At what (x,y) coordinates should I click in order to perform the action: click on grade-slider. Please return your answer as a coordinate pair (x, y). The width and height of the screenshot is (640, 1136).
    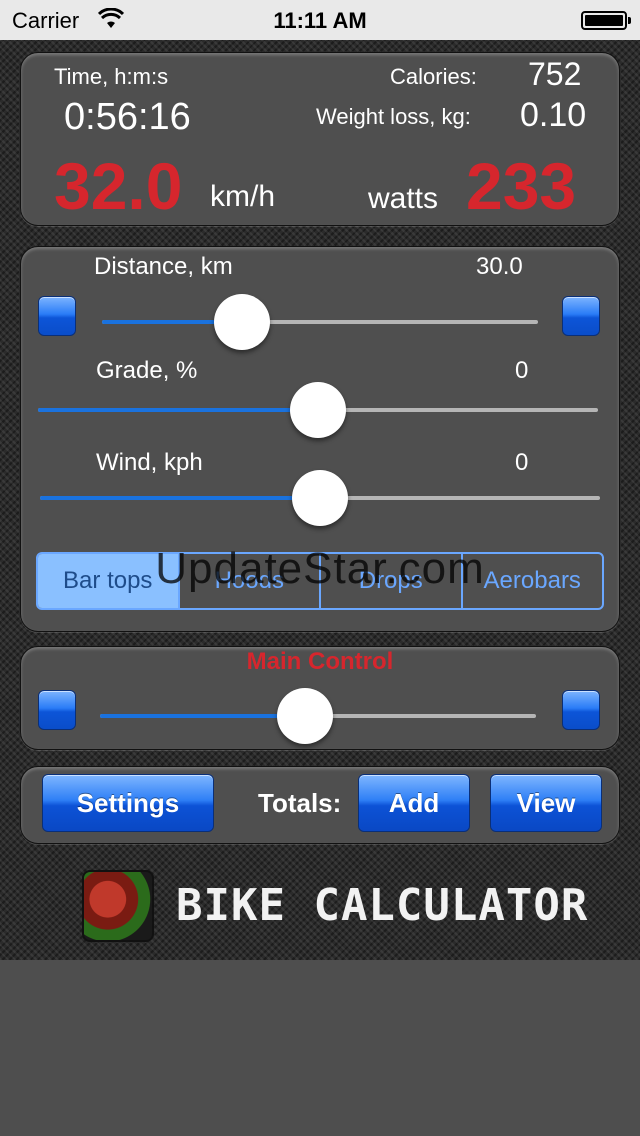
    Looking at the image, I should click on (318, 410).